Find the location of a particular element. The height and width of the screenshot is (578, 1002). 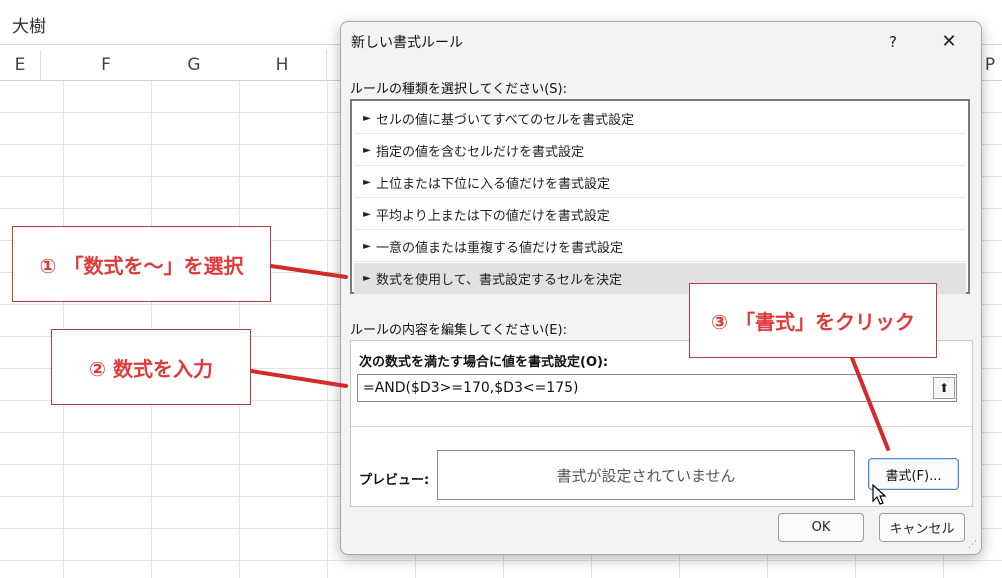

annotation-step2: ② 数式を入力 is located at coordinates (151, 367).